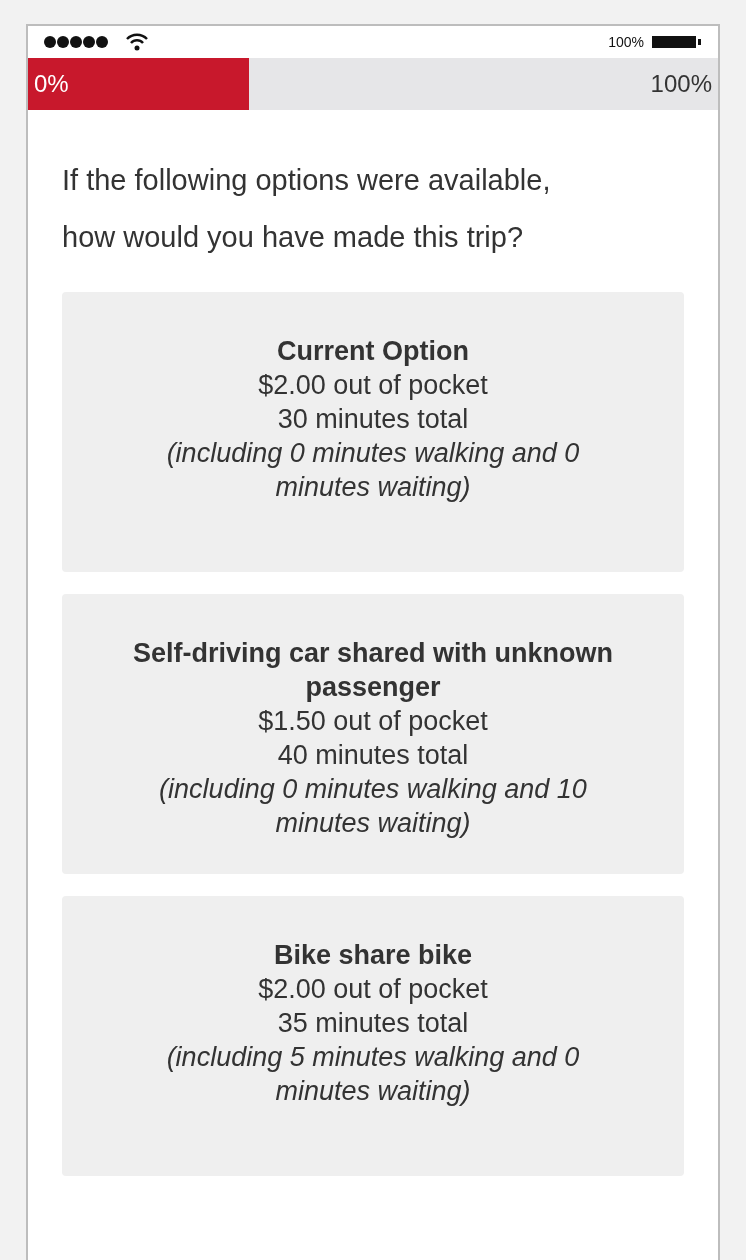 This screenshot has width=746, height=1260. What do you see at coordinates (677, 42) in the screenshot?
I see `battery-icon` at bounding box center [677, 42].